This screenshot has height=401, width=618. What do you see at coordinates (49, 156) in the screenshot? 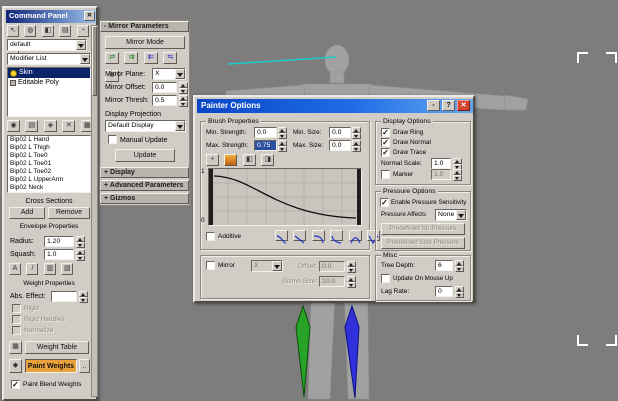
I see `bone-list-item: Bip02 L Toe0` at bounding box center [49, 156].